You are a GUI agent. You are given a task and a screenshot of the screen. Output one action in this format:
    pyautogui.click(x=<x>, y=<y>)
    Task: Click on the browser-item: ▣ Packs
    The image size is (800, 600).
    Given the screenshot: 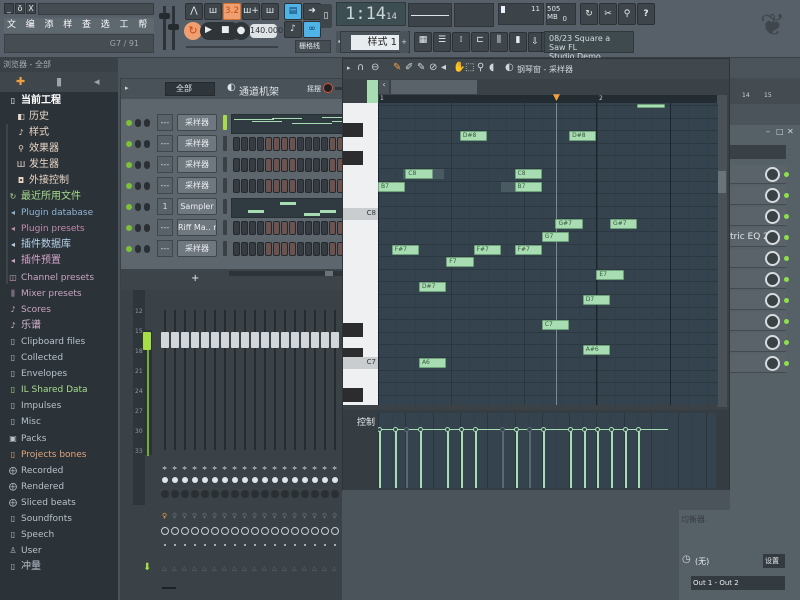 What is the action you would take?
    pyautogui.click(x=27, y=439)
    